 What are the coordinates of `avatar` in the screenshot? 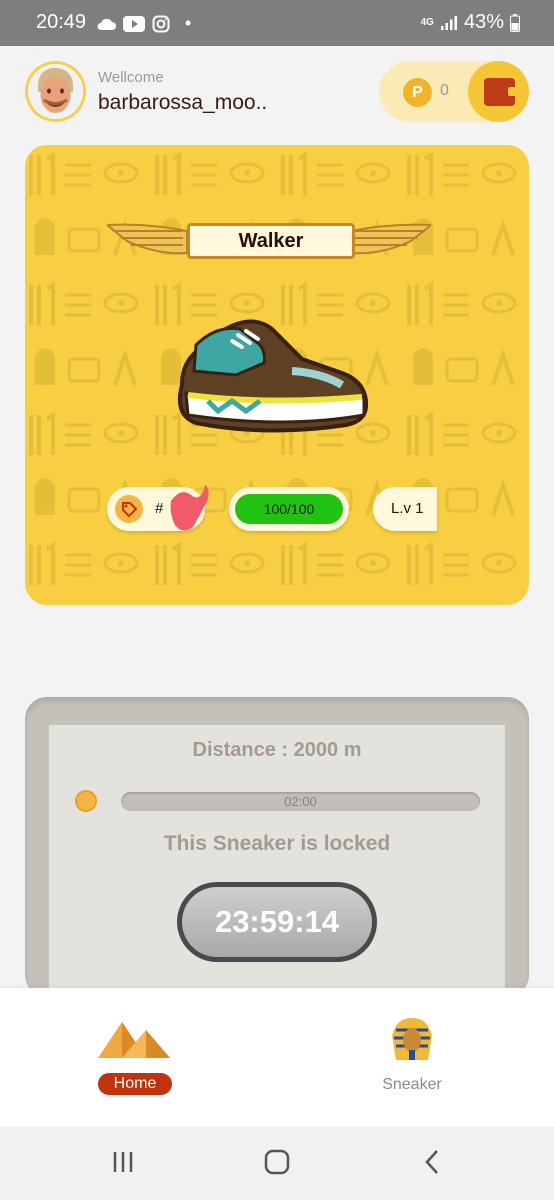 It's located at (55, 91).